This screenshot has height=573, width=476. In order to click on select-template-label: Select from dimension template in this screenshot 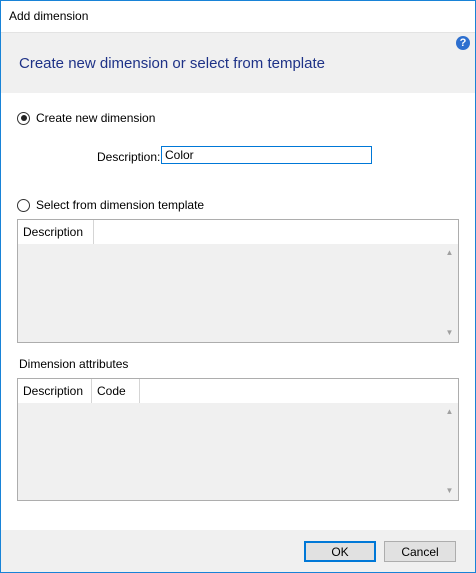, I will do `click(120, 205)`.